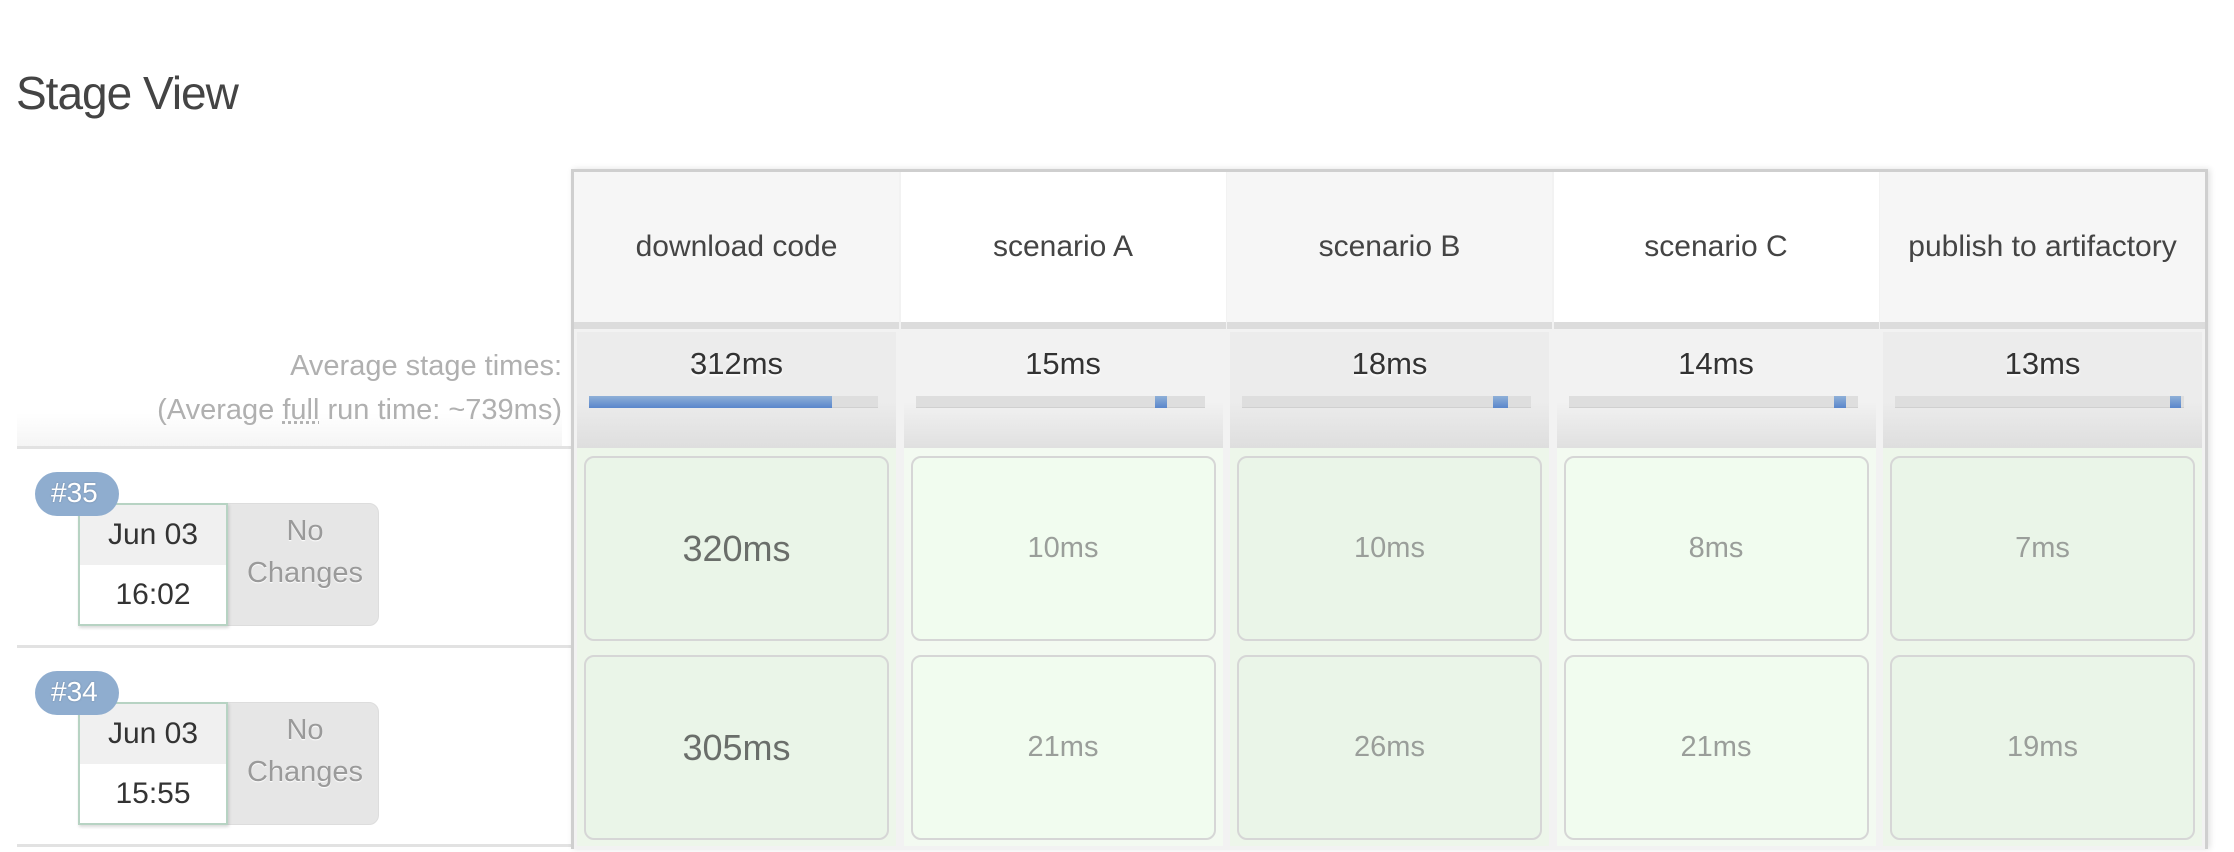  Describe the element at coordinates (1063, 390) in the screenshot. I see `stage-average: 15ms` at that location.